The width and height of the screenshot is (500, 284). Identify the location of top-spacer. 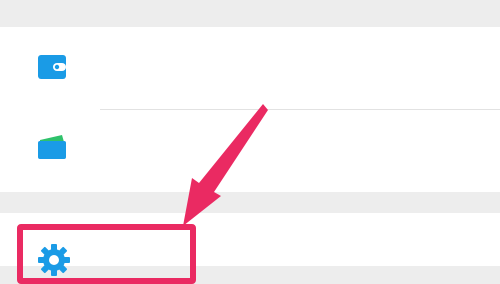
(250, 13).